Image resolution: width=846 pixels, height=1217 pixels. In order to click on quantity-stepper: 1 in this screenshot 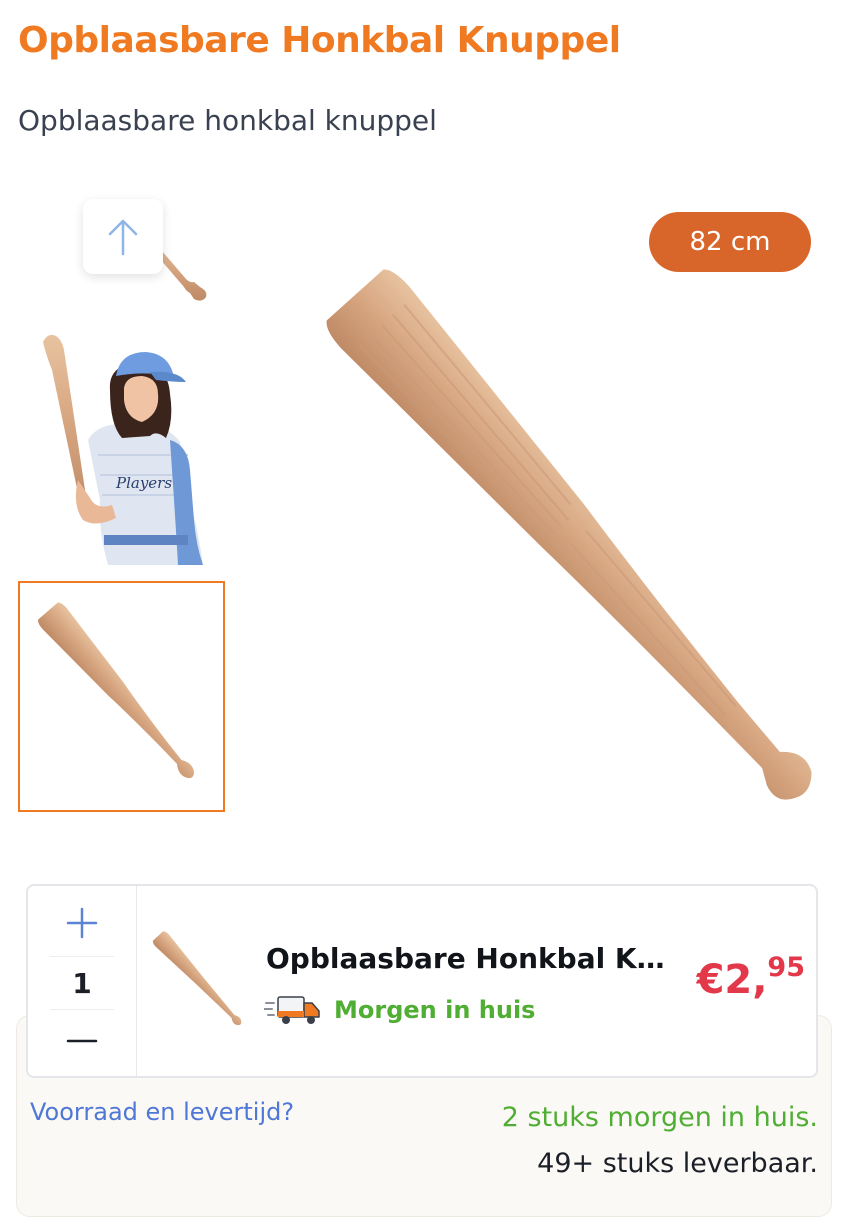, I will do `click(82, 981)`.